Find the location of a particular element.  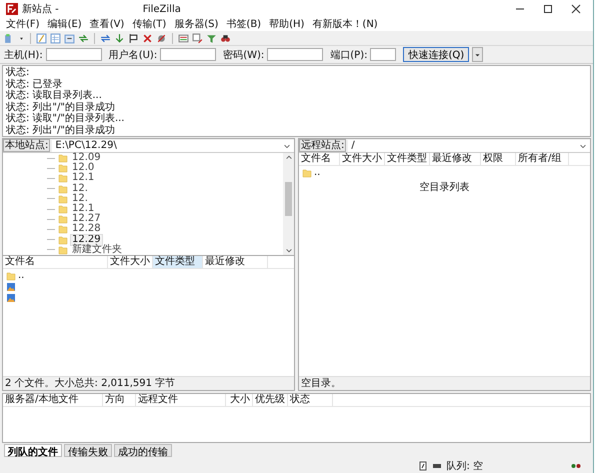

column-header: 权限 is located at coordinates (498, 159).